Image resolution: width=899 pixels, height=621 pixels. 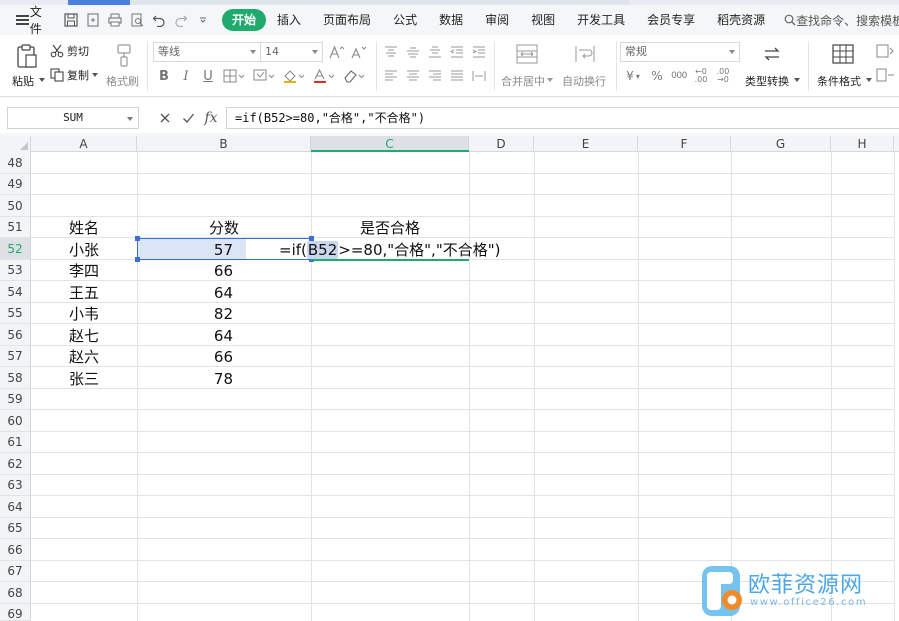 What do you see at coordinates (115, 20) in the screenshot?
I see `print-icon` at bounding box center [115, 20].